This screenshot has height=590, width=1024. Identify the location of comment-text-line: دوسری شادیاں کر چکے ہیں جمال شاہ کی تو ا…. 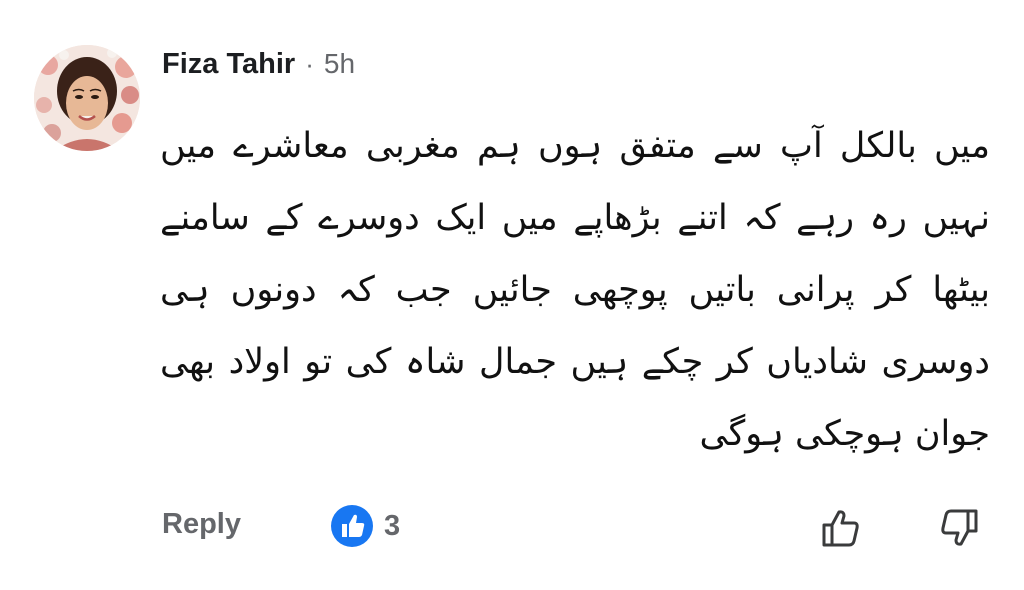
(575, 362).